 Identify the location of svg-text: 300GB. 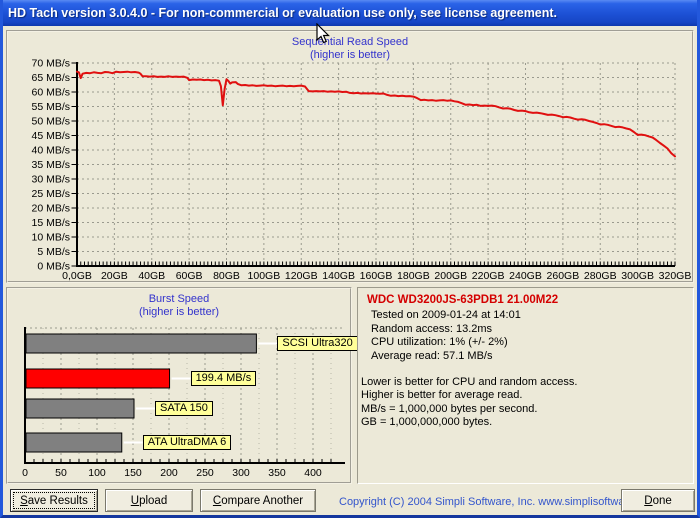
(637, 275).